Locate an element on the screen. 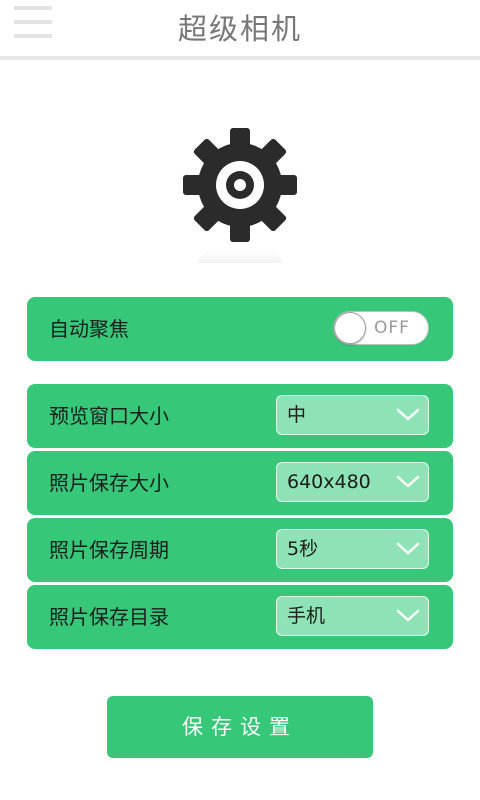  page-title: 超级相机 is located at coordinates (239, 29).